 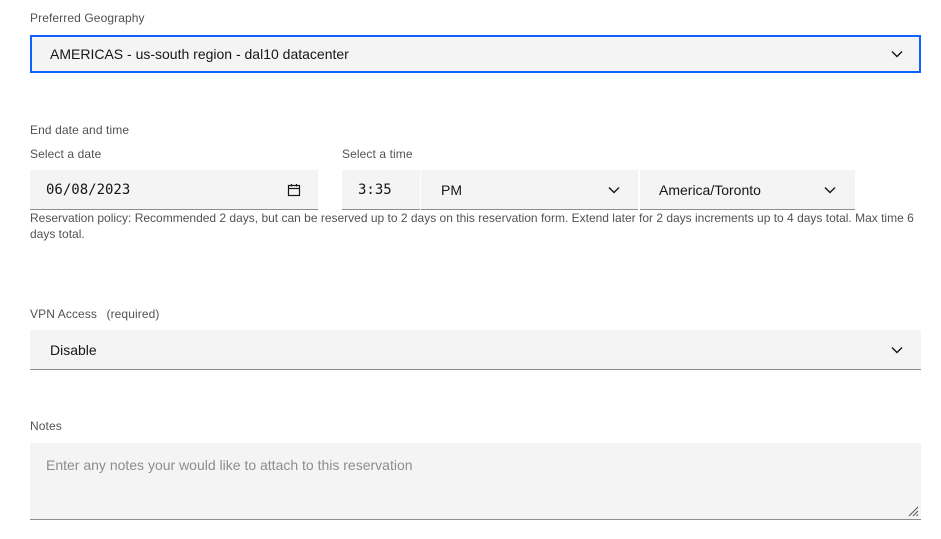 I want to click on resize-handle-icon, so click(x=913, y=511).